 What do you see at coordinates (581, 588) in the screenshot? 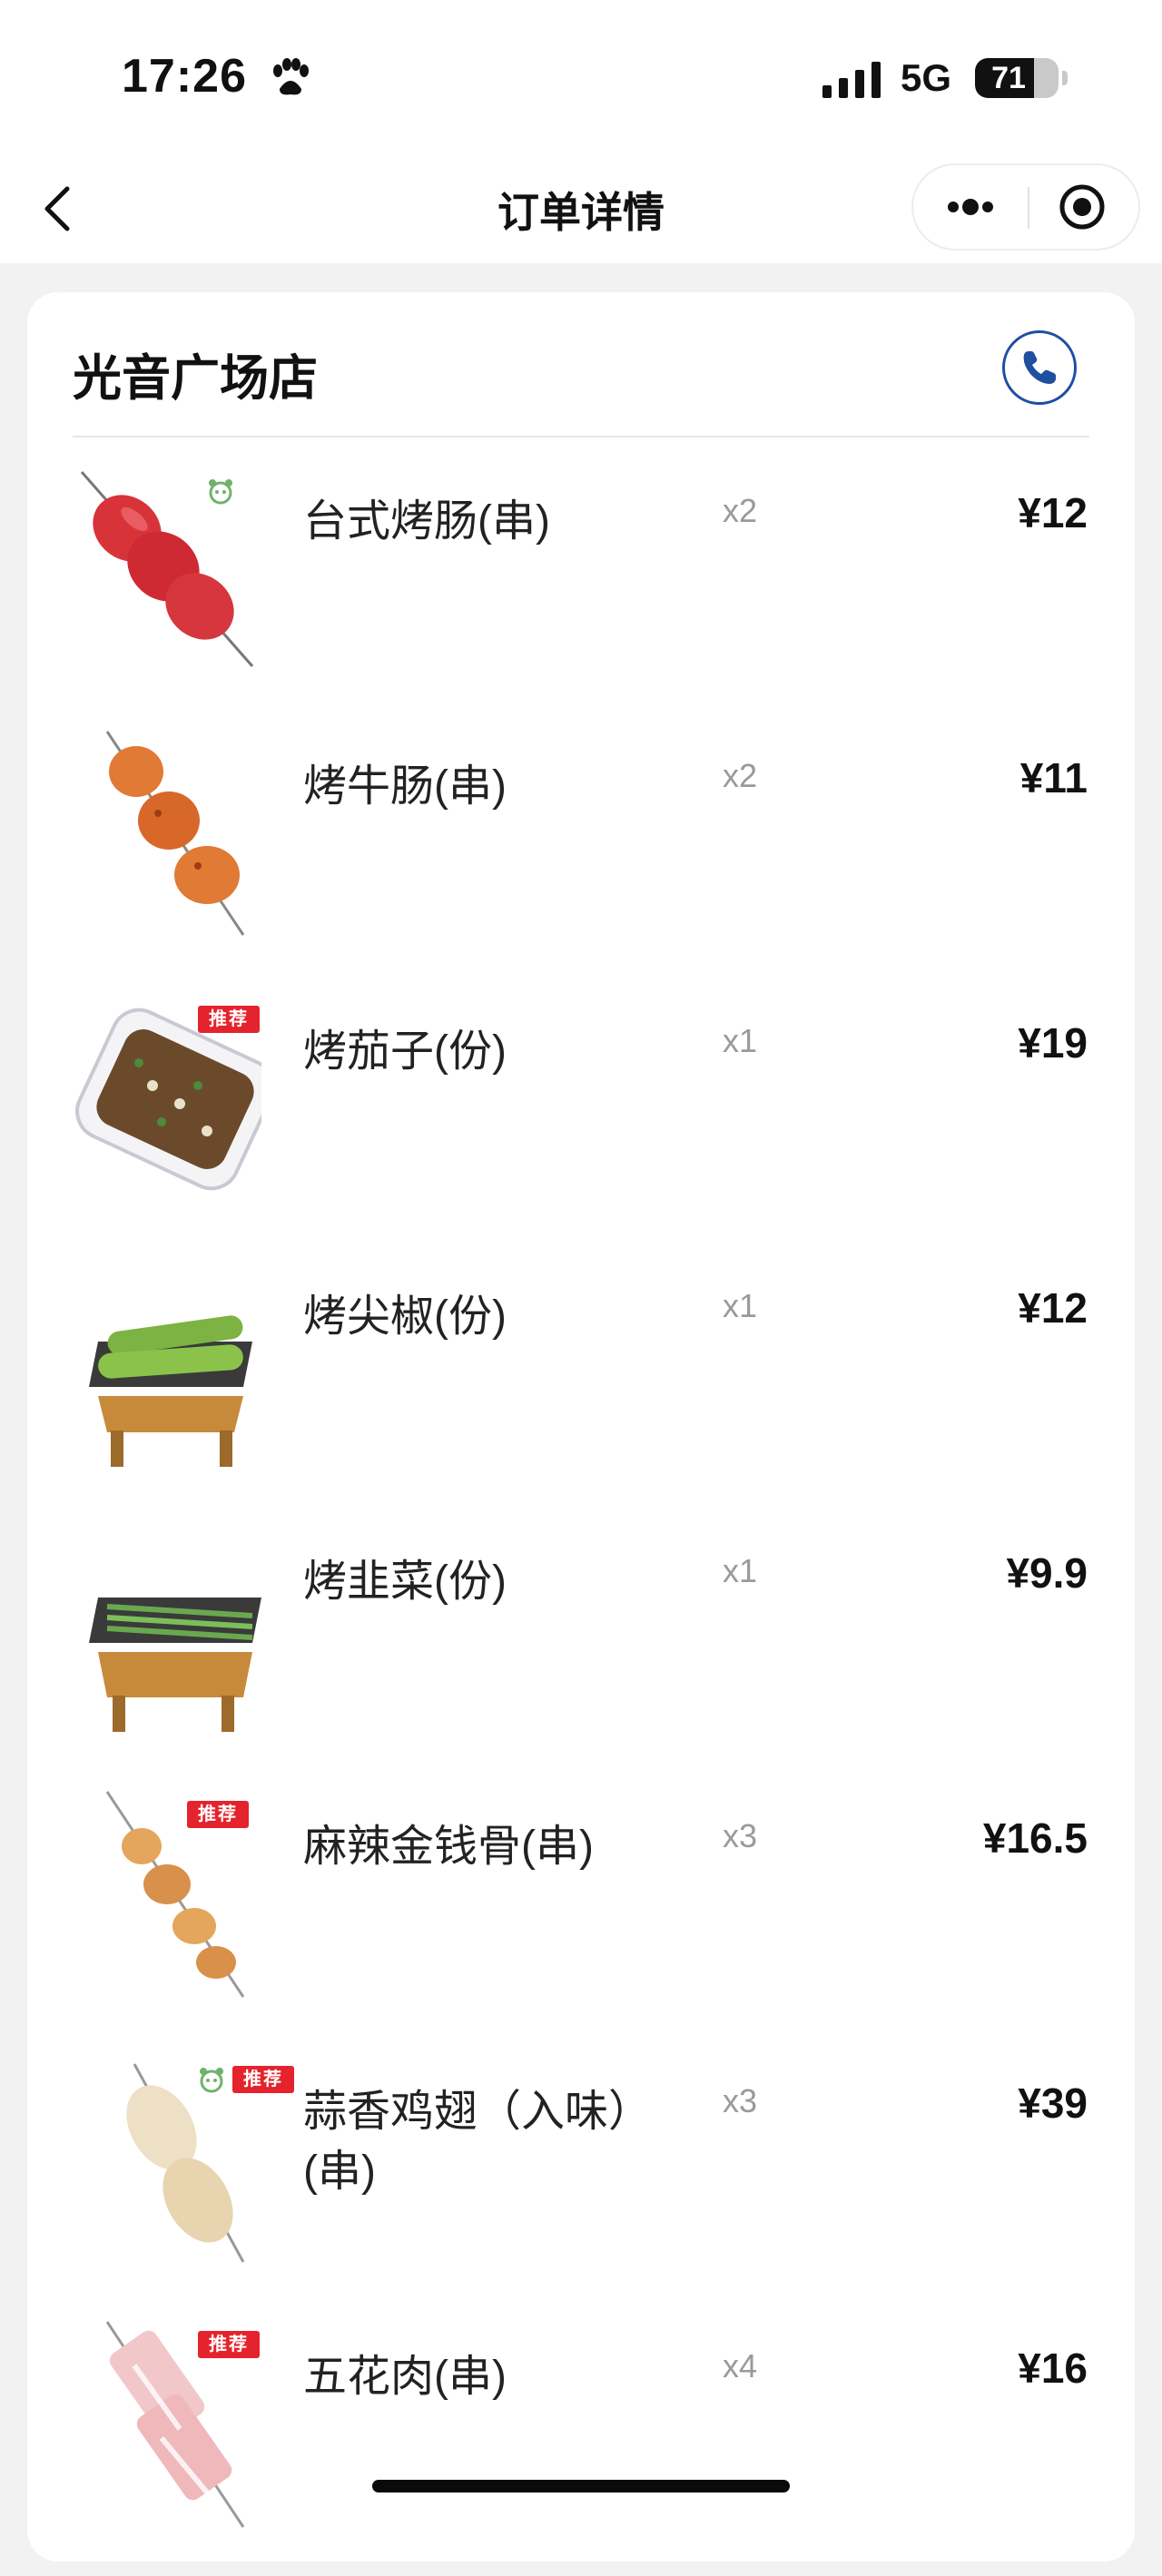
I see `order-item: 台式烤肠(串) x2 ¥12` at bounding box center [581, 588].